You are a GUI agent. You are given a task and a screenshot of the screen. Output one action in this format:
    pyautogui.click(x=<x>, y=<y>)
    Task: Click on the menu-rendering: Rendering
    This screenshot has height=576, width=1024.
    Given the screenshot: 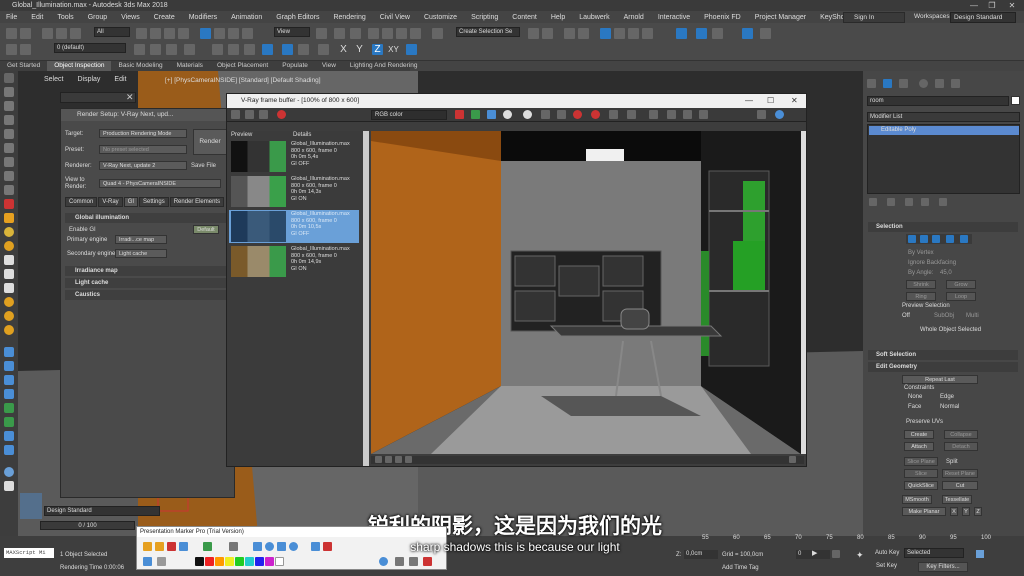 What is the action you would take?
    pyautogui.click(x=349, y=17)
    